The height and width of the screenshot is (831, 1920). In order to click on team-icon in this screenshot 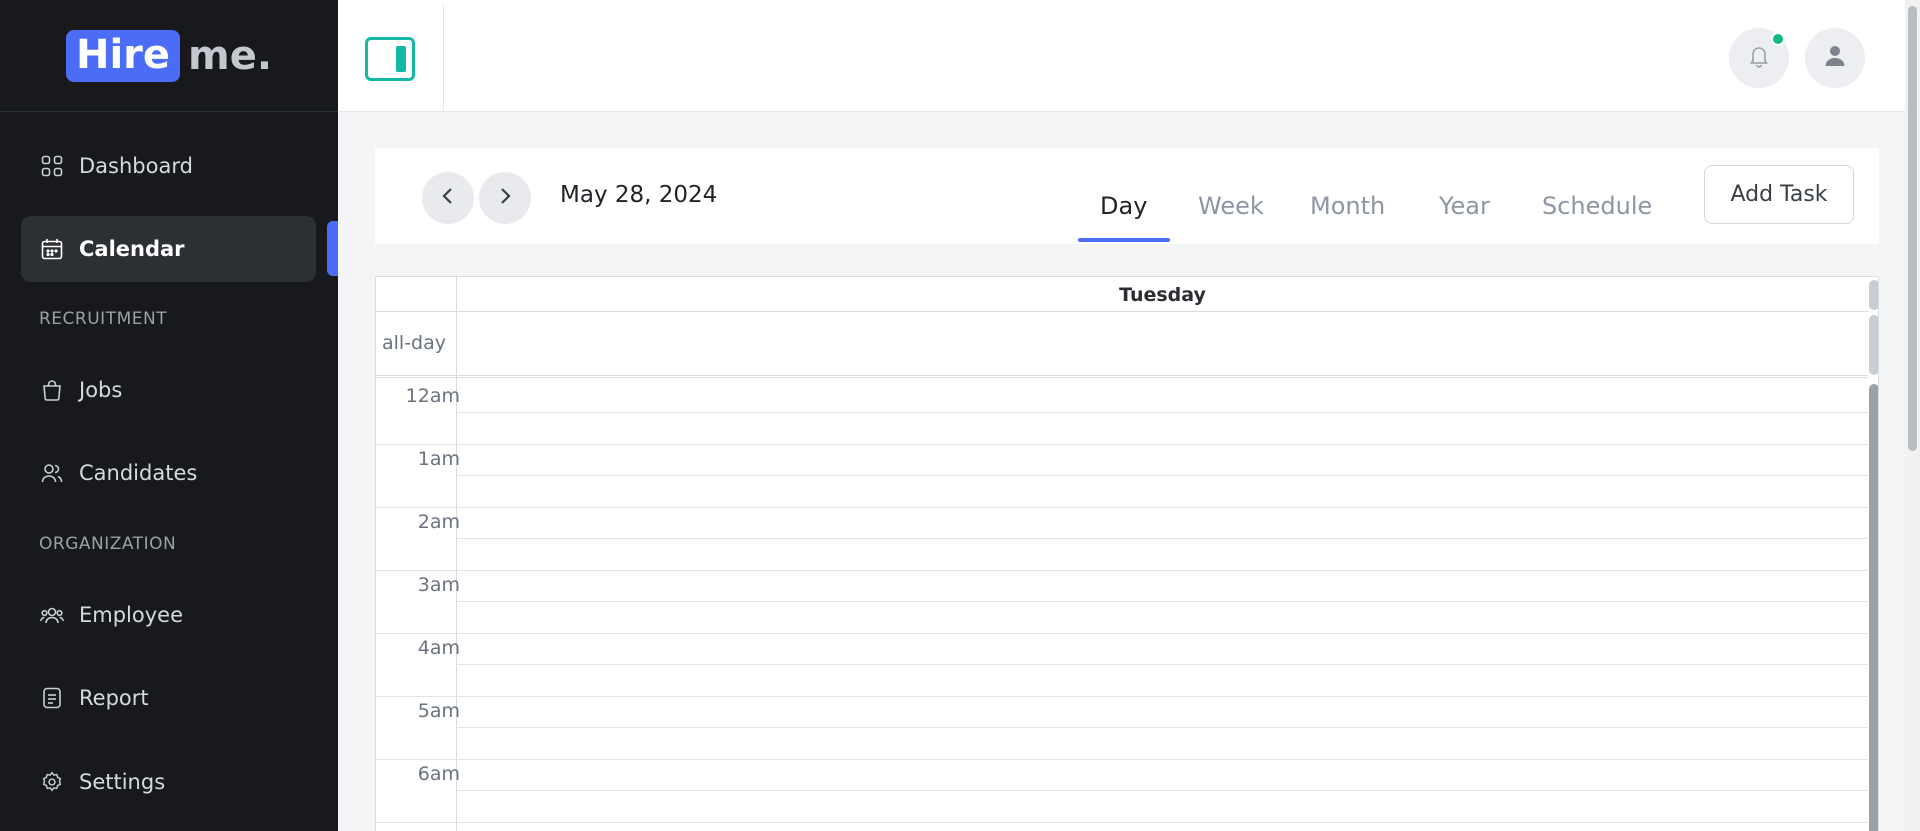, I will do `click(52, 615)`.